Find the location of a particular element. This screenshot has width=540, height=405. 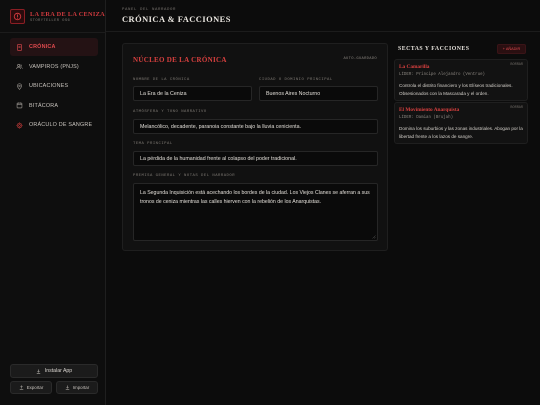

sects-title: SECTAS Y FACCIONES is located at coordinates (434, 49).